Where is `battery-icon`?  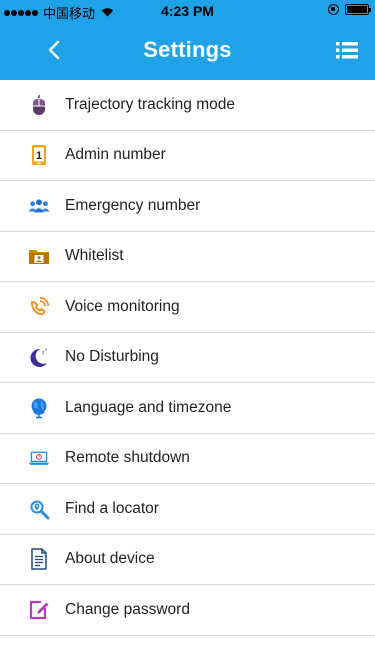 battery-icon is located at coordinates (358, 9).